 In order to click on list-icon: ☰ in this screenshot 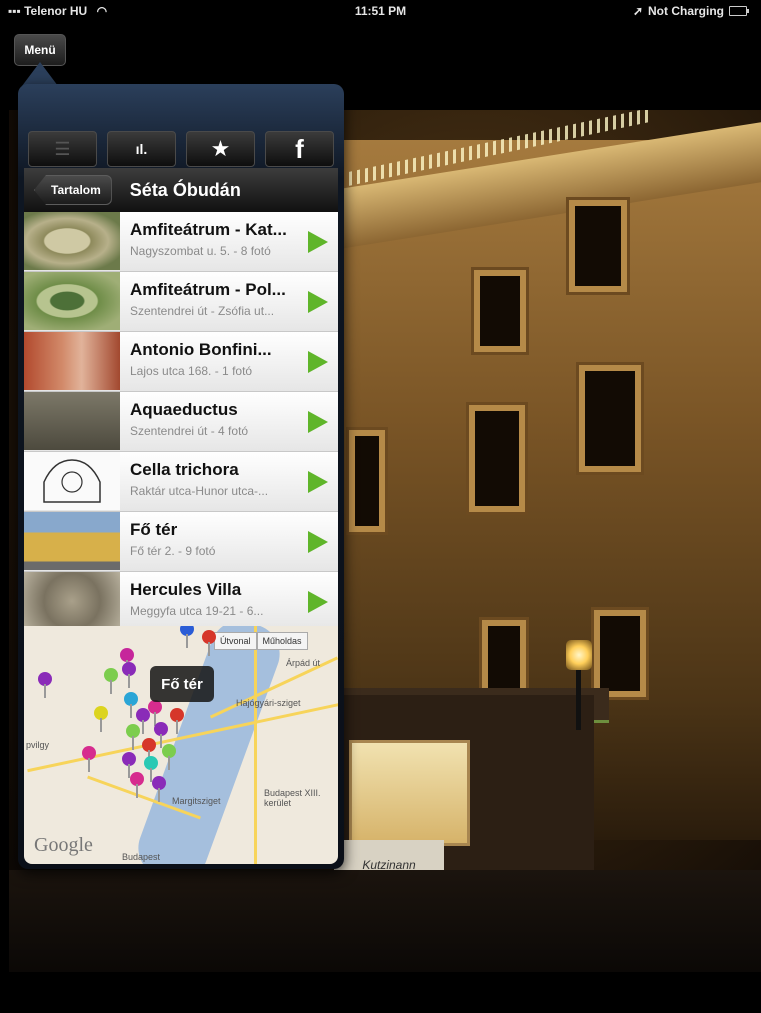, I will do `click(62, 149)`.